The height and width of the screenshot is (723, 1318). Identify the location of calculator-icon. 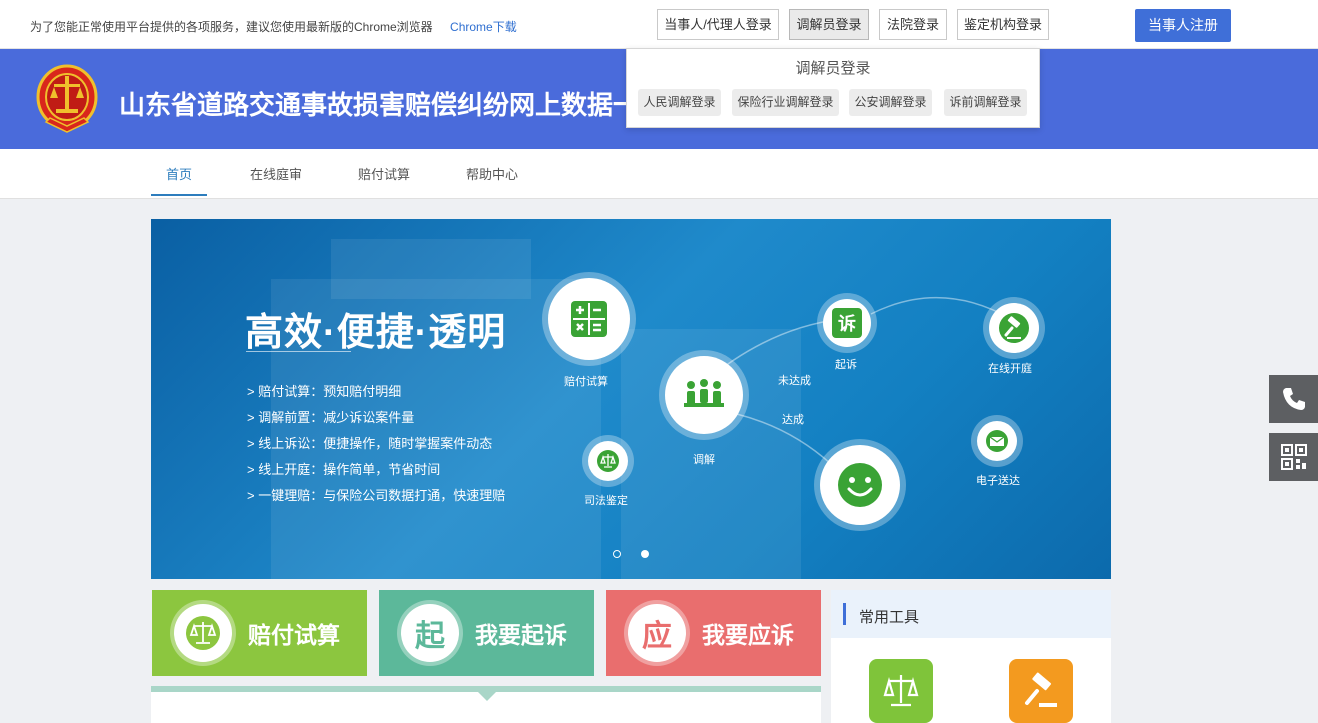
(589, 319).